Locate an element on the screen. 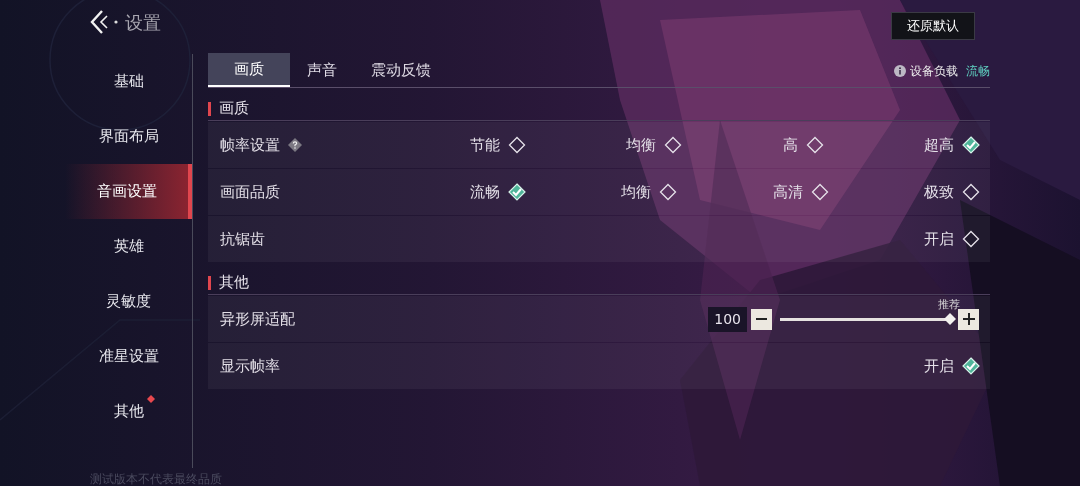 This screenshot has height=486, width=1080. option-label: 流畅 is located at coordinates (485, 192).